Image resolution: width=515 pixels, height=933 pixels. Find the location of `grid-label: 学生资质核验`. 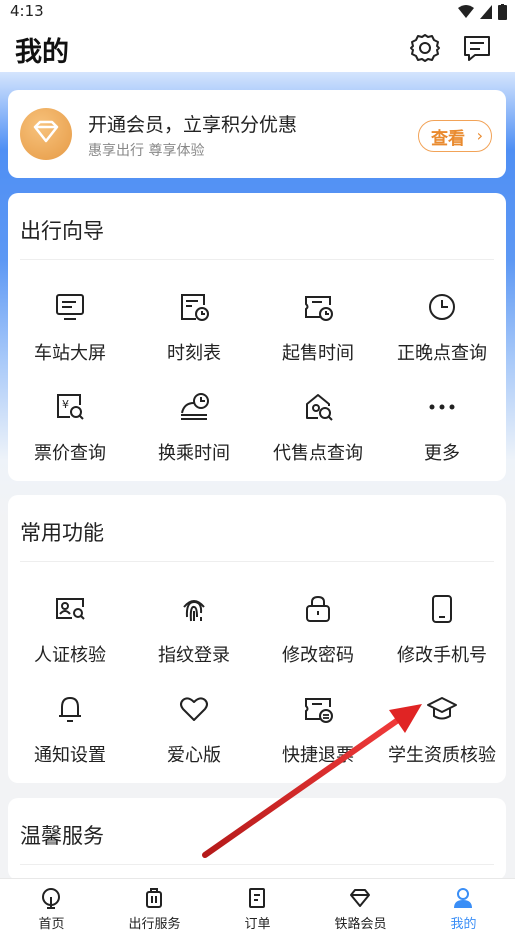

grid-label: 学生资质核验 is located at coordinates (442, 755).